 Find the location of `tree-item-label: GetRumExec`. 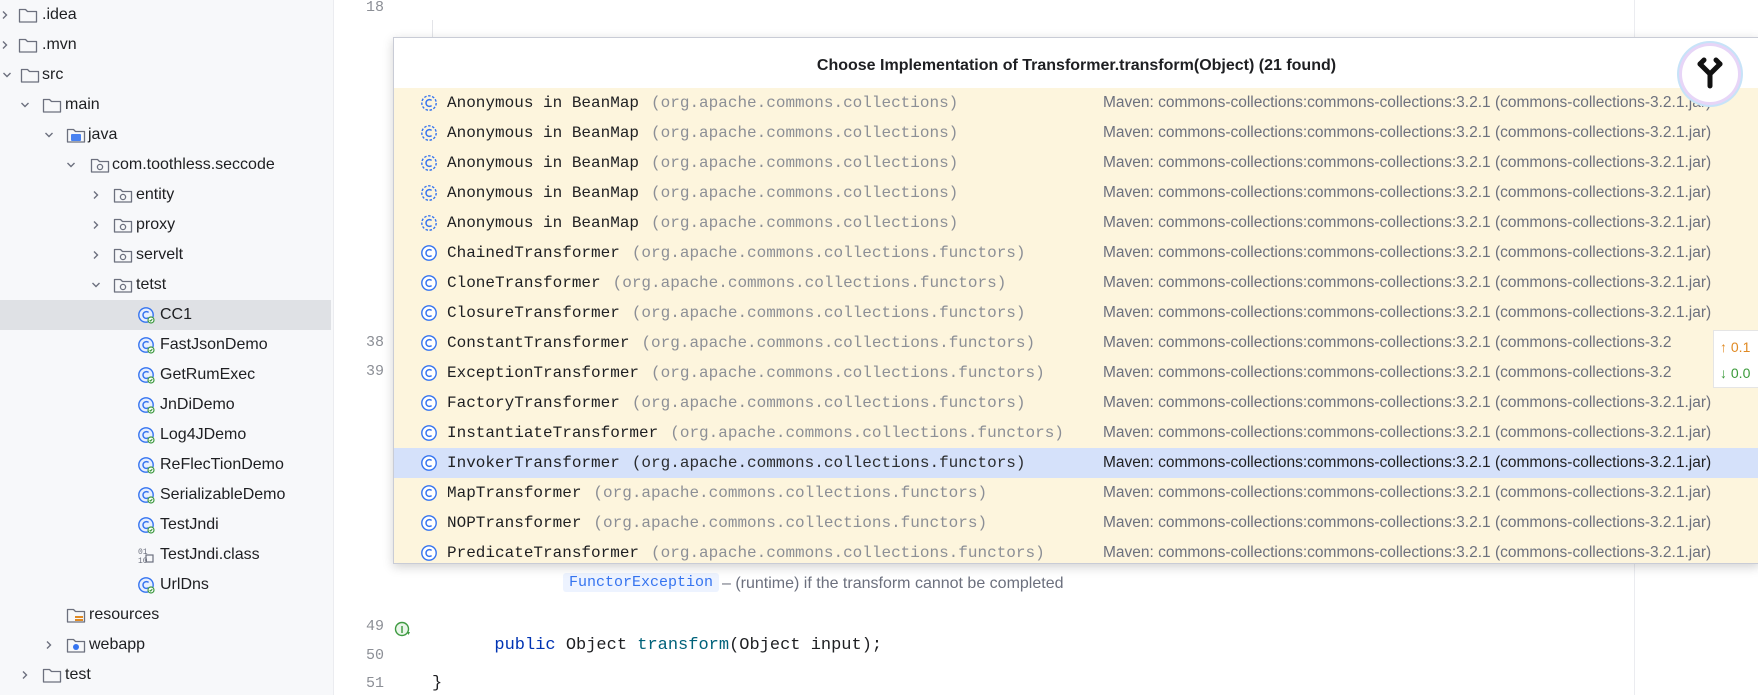

tree-item-label: GetRumExec is located at coordinates (208, 374).